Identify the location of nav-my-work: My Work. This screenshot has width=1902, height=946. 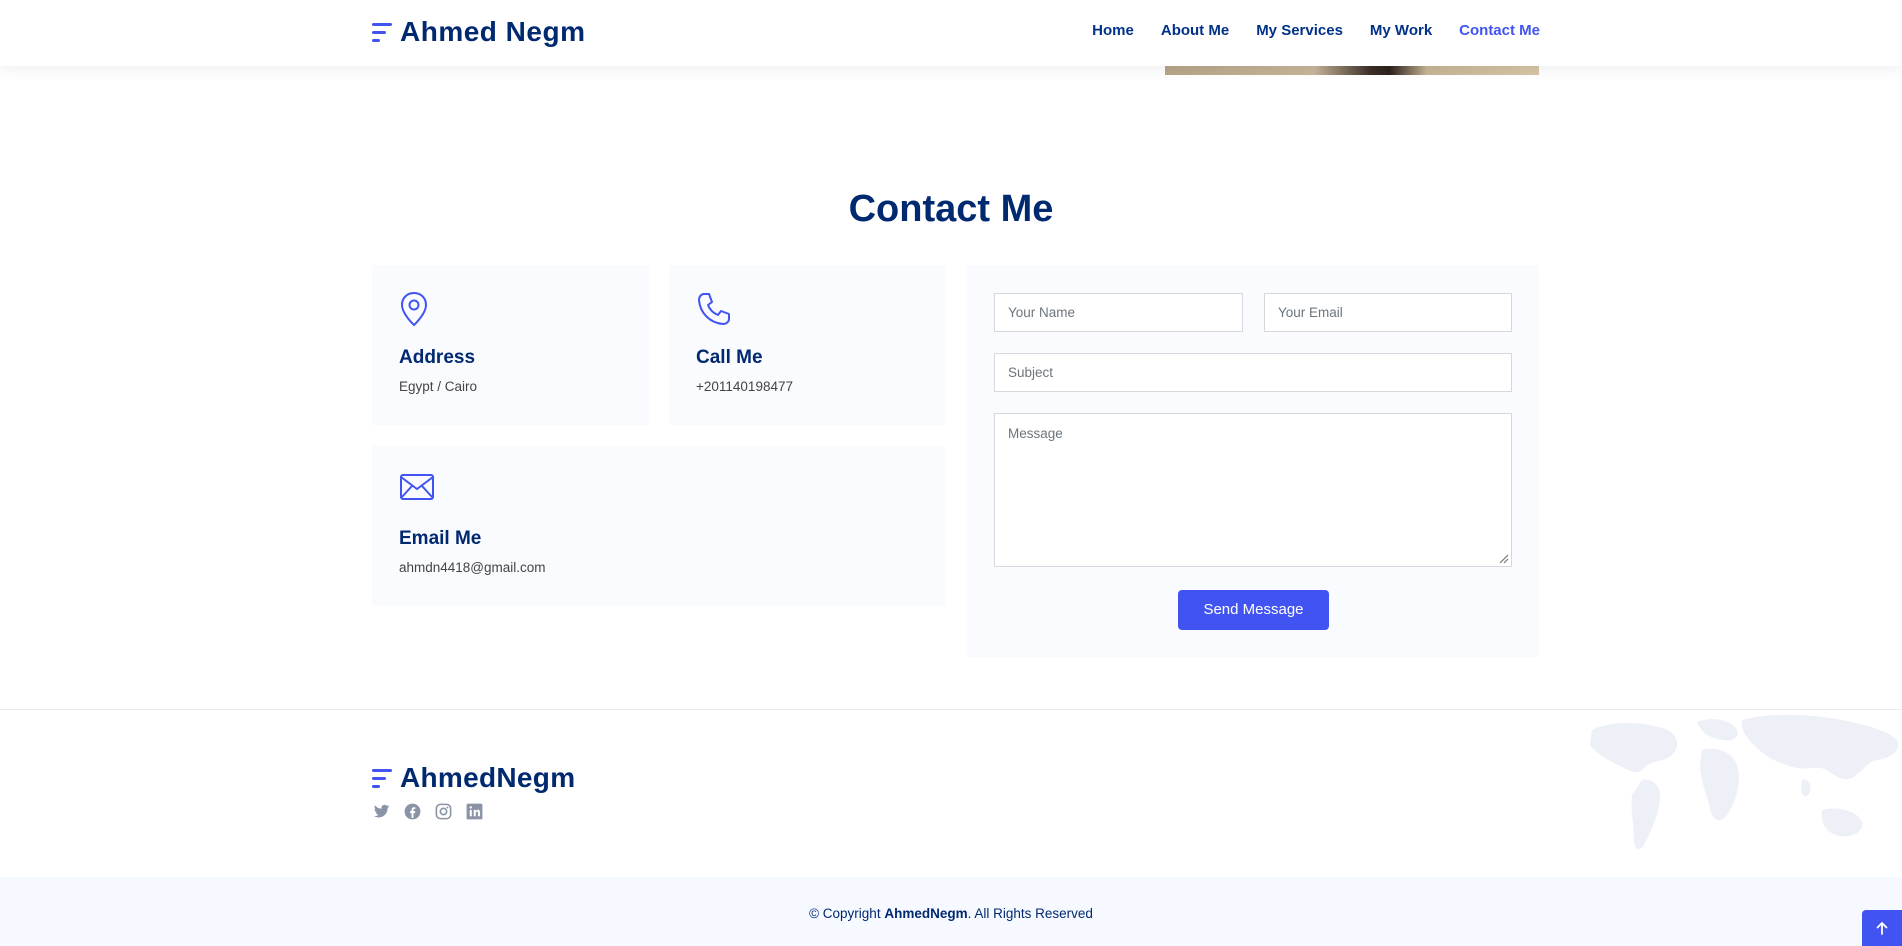
(1401, 30).